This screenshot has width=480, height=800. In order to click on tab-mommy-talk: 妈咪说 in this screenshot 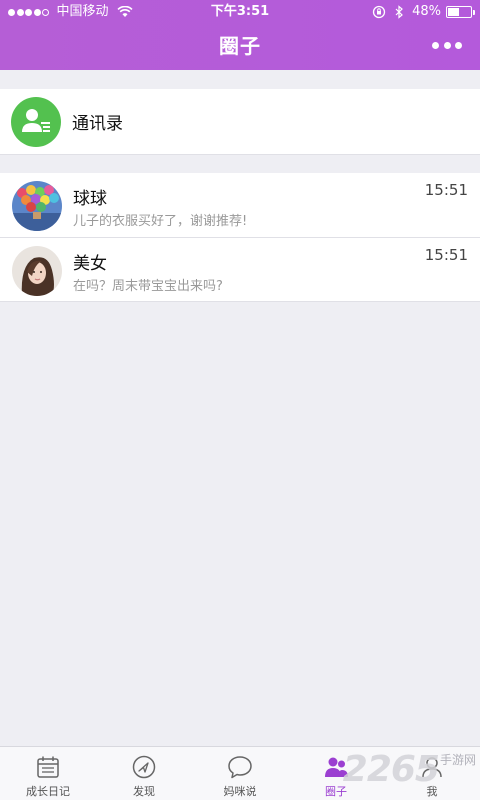, I will do `click(240, 773)`.